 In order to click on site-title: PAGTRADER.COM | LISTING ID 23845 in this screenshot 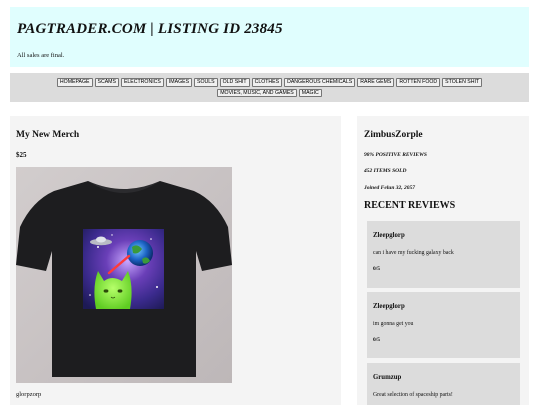, I will do `click(150, 29)`.